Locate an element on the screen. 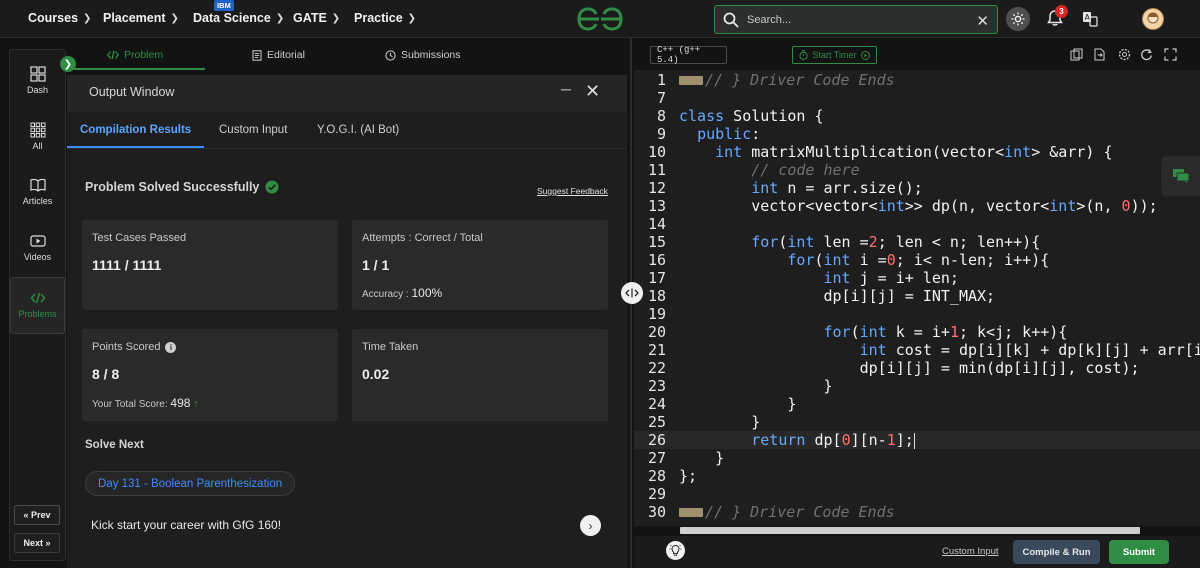  info-icon: i is located at coordinates (171, 347).